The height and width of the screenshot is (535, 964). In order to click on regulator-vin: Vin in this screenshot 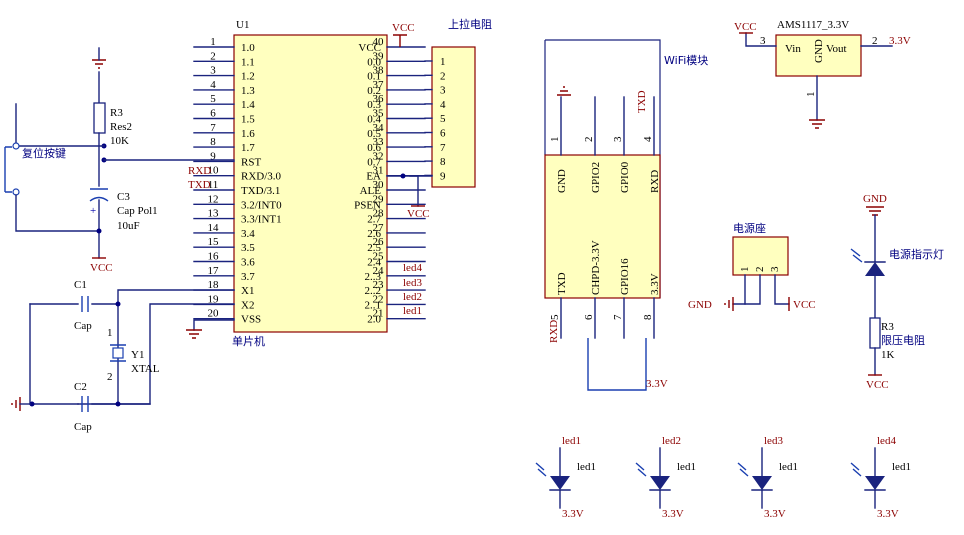, I will do `click(793, 49)`.